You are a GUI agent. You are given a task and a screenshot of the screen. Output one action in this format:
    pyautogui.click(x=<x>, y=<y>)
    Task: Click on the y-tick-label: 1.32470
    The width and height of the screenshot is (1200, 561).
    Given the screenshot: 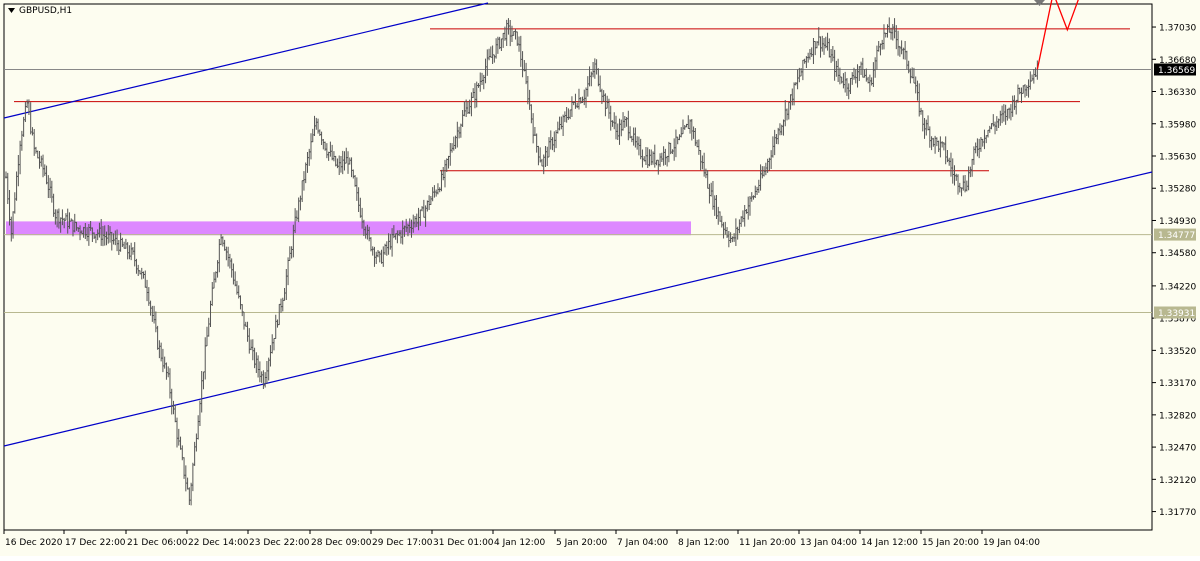 What is the action you would take?
    pyautogui.click(x=1177, y=449)
    